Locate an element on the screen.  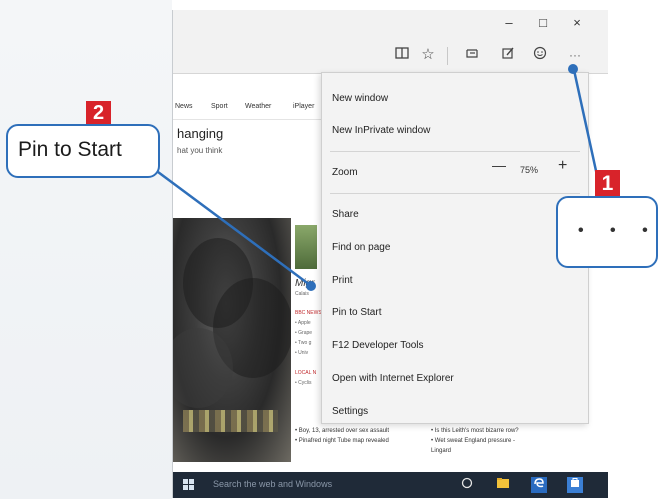
menu-item-pin-to-start: Pin to Start is located at coordinates (356, 312).